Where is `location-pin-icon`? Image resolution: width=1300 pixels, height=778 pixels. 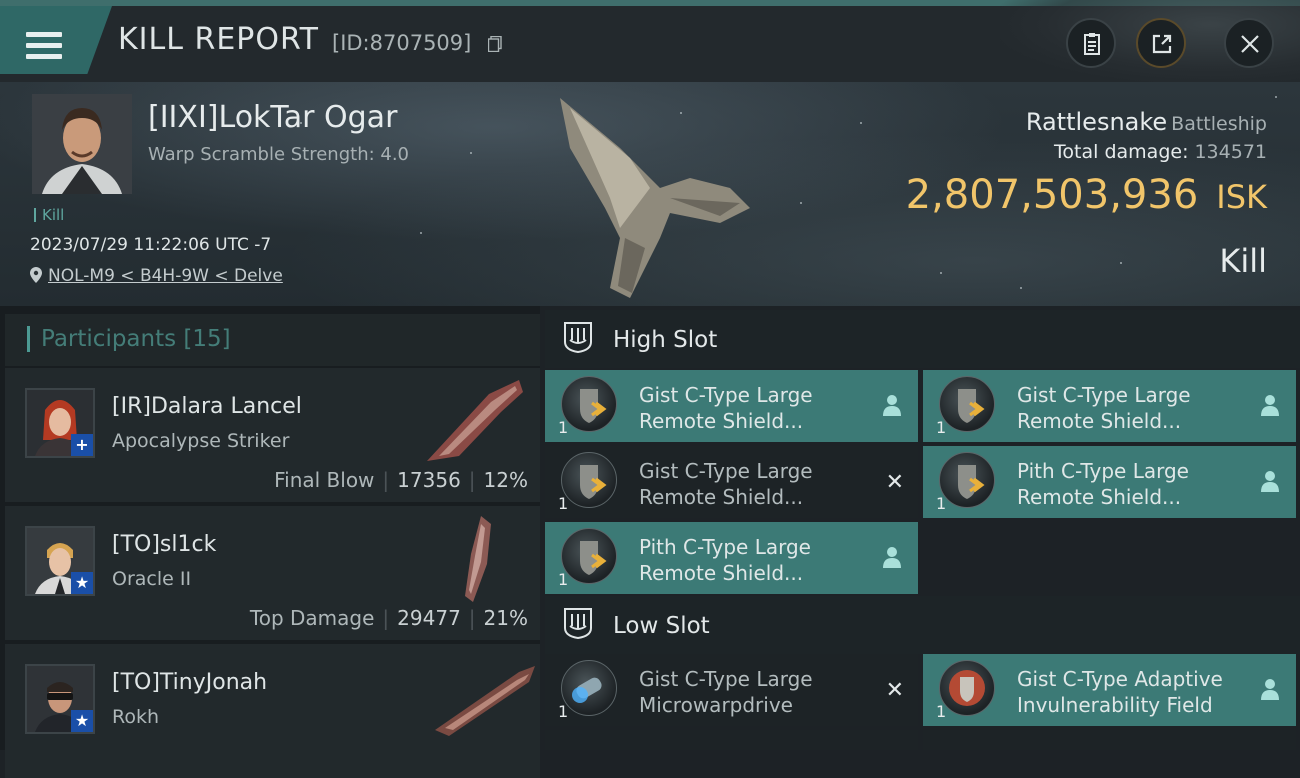
location-pin-icon is located at coordinates (36, 275).